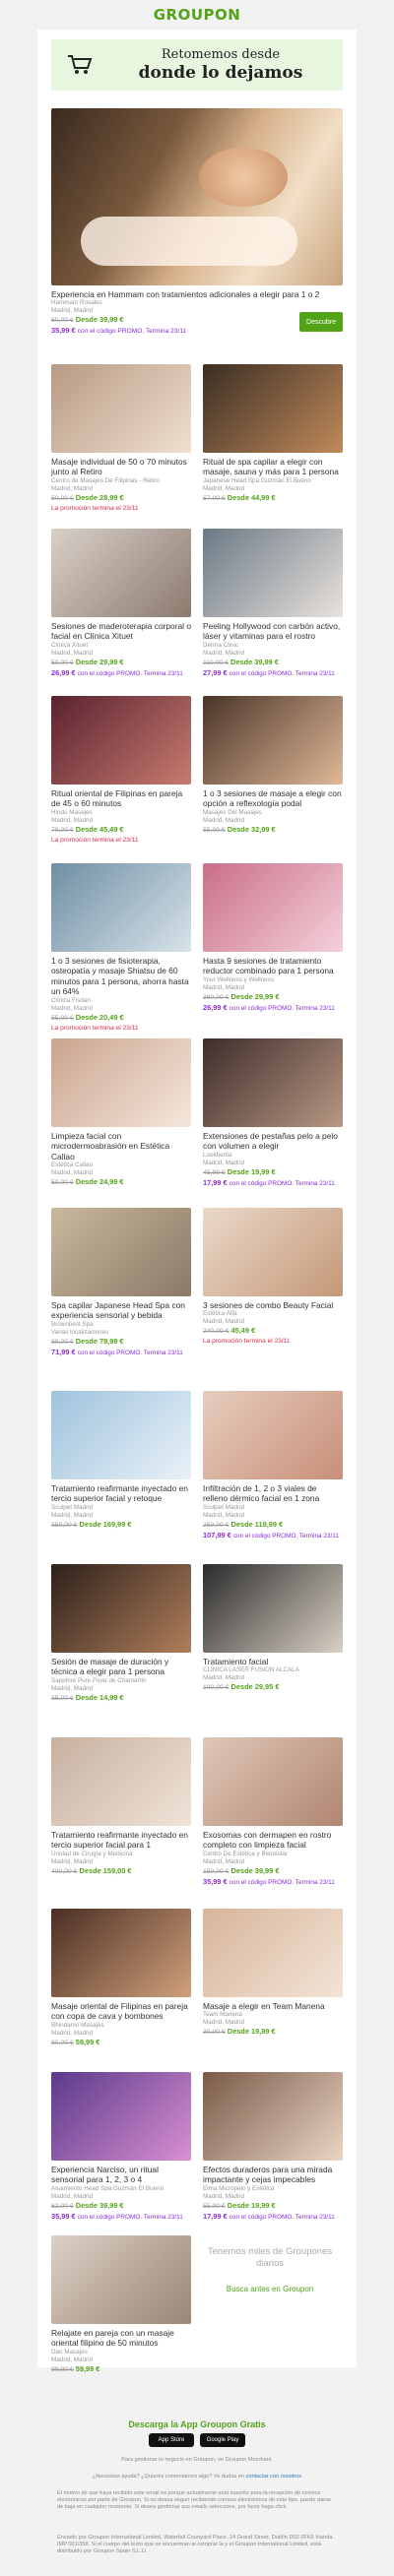 Image resolution: width=394 pixels, height=2576 pixels. Describe the element at coordinates (216, 662) in the screenshot. I see `deal-old-price: 110,00 €` at that location.